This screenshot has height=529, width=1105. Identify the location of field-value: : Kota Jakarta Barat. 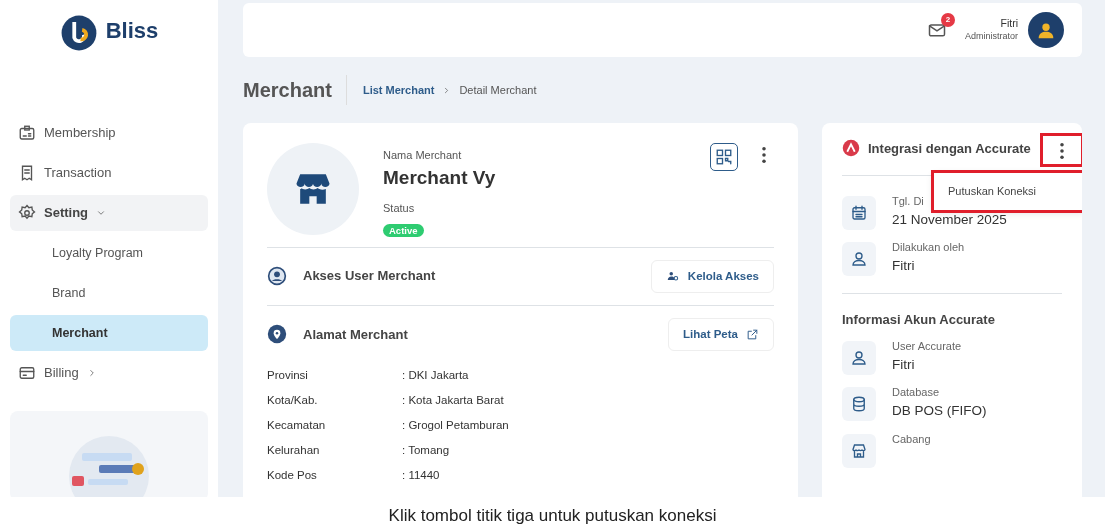
(453, 400).